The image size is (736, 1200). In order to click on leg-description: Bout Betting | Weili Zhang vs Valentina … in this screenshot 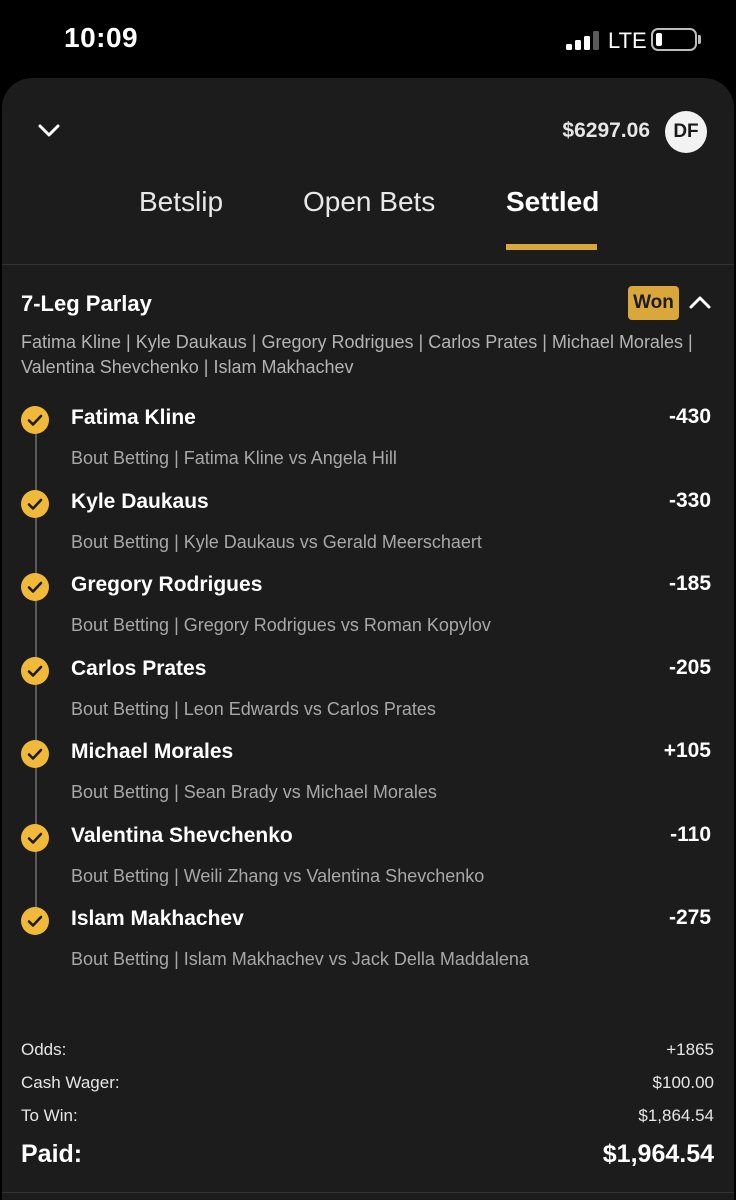, I will do `click(278, 876)`.